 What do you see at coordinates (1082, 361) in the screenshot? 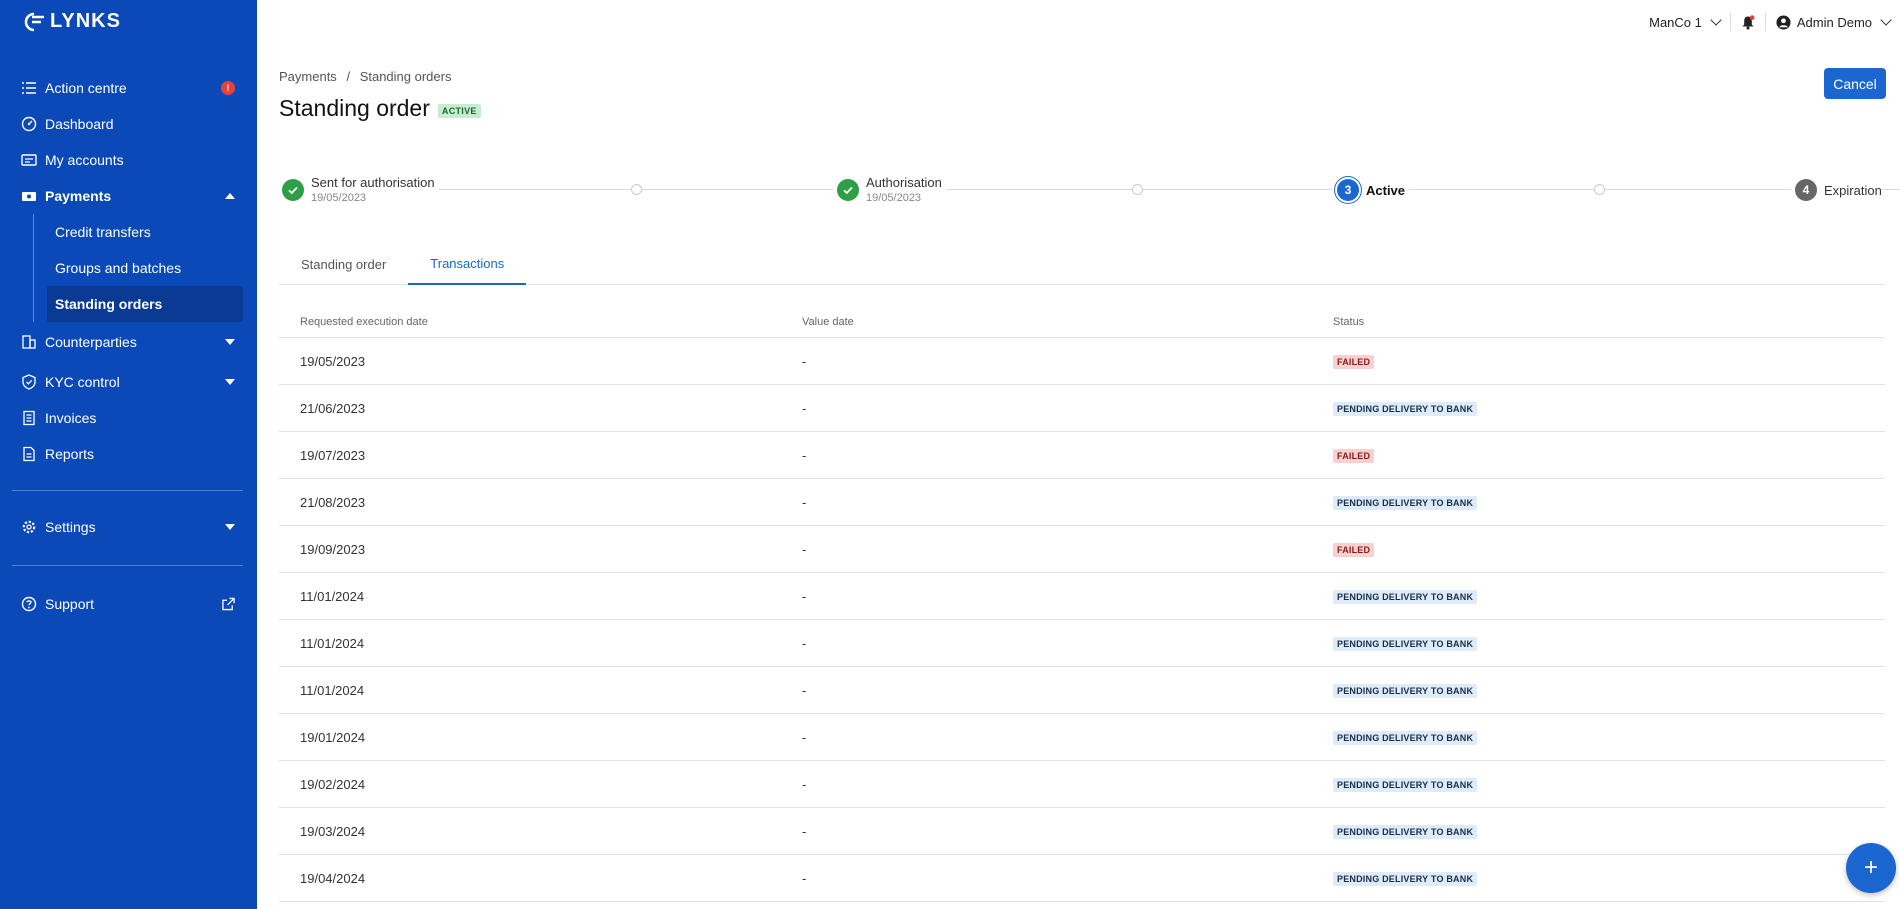
I see `table-row: 19/05/2023 - FAILED` at bounding box center [1082, 361].